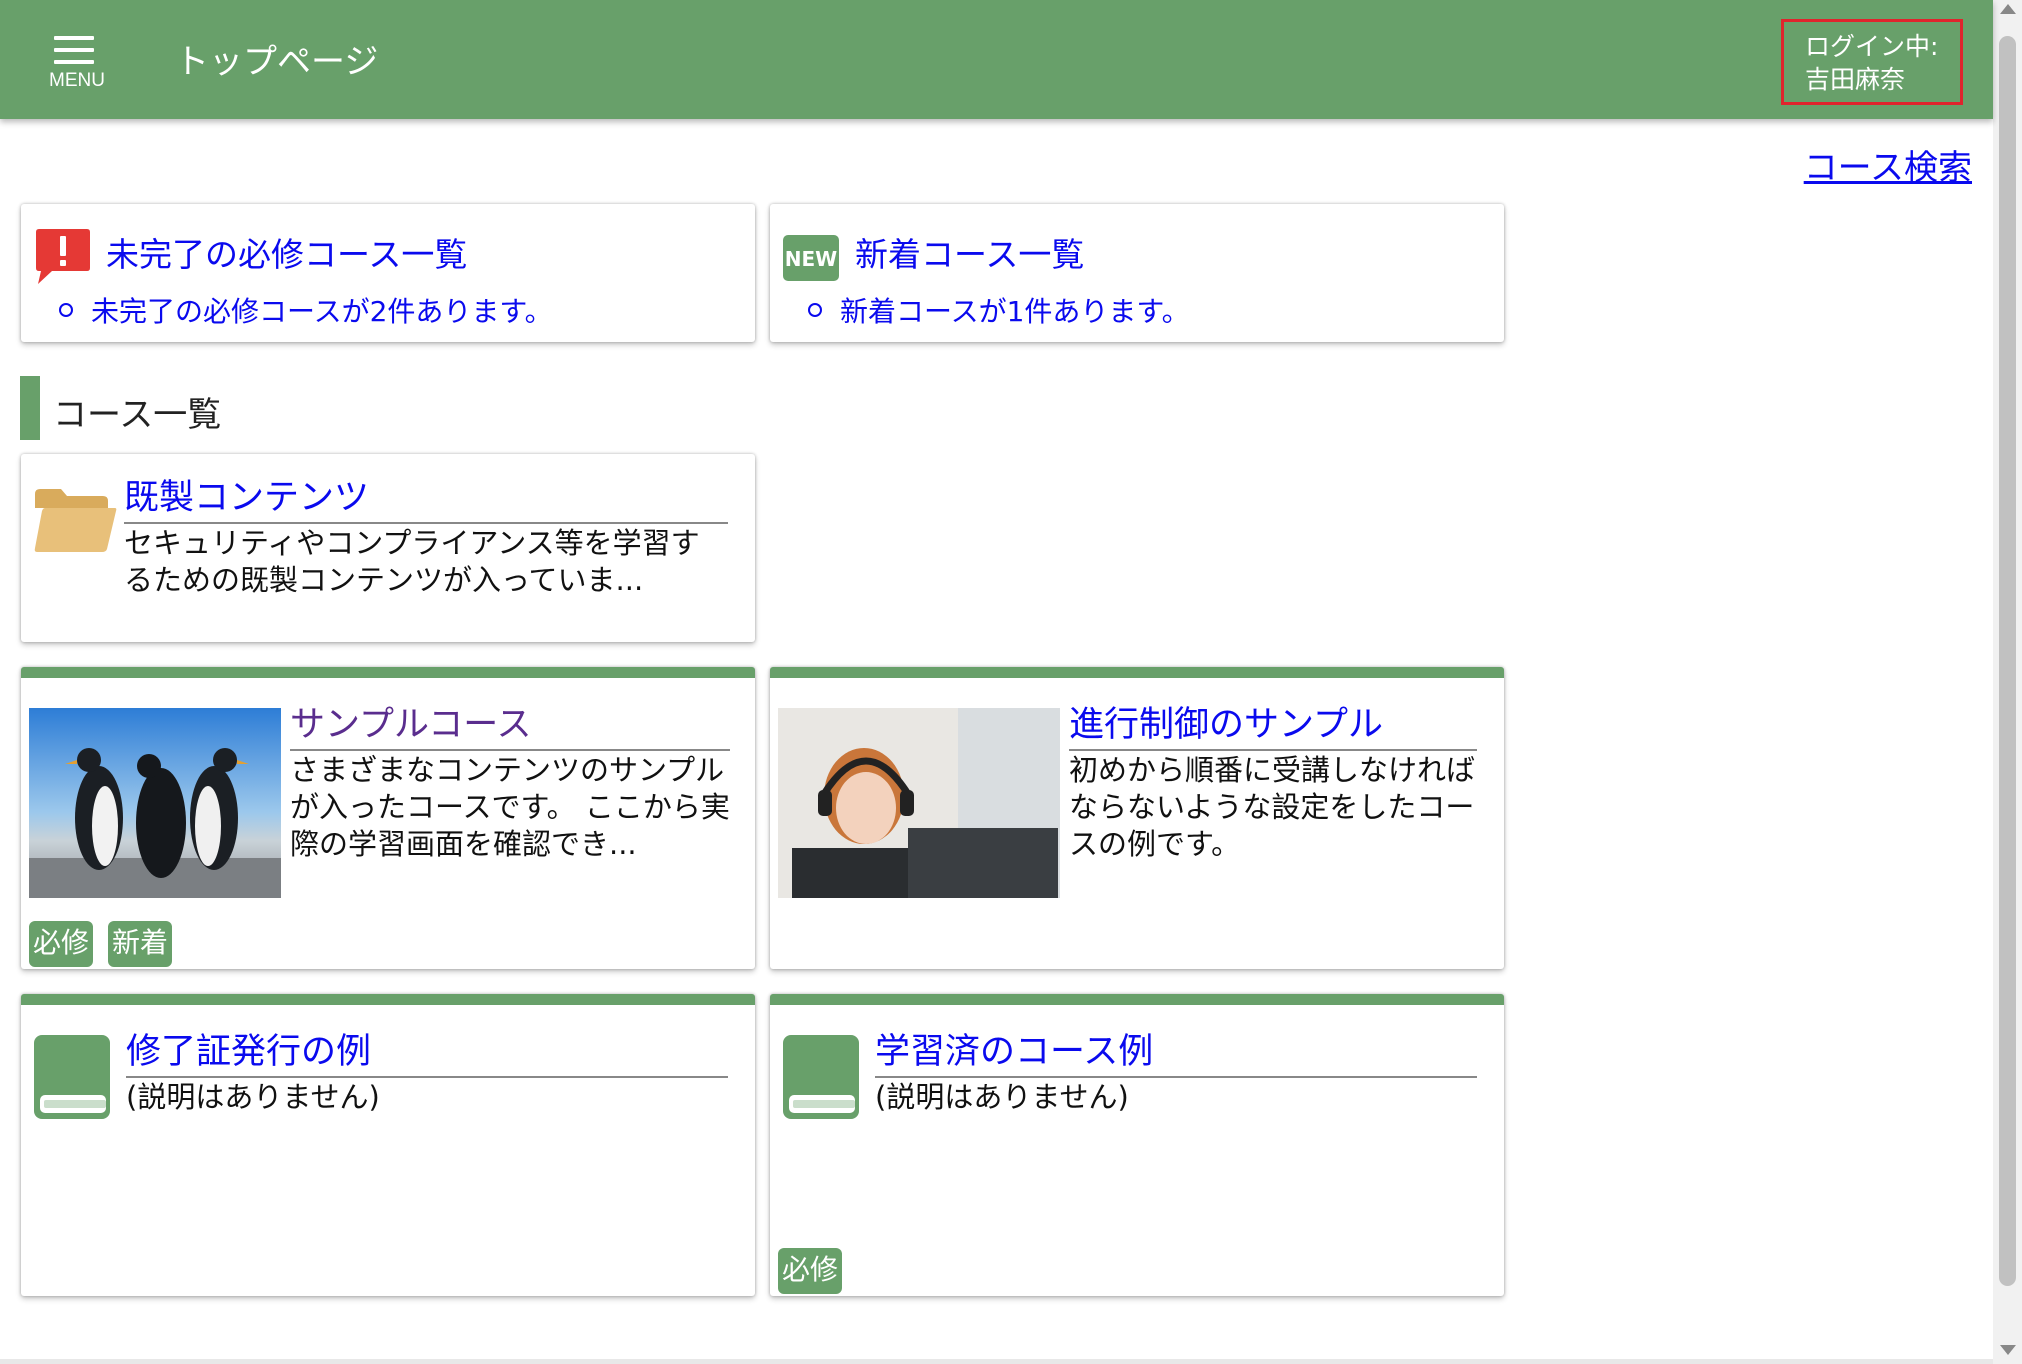 The width and height of the screenshot is (2022, 1364). What do you see at coordinates (919, 805) in the screenshot?
I see `headset-operator-thumbnail` at bounding box center [919, 805].